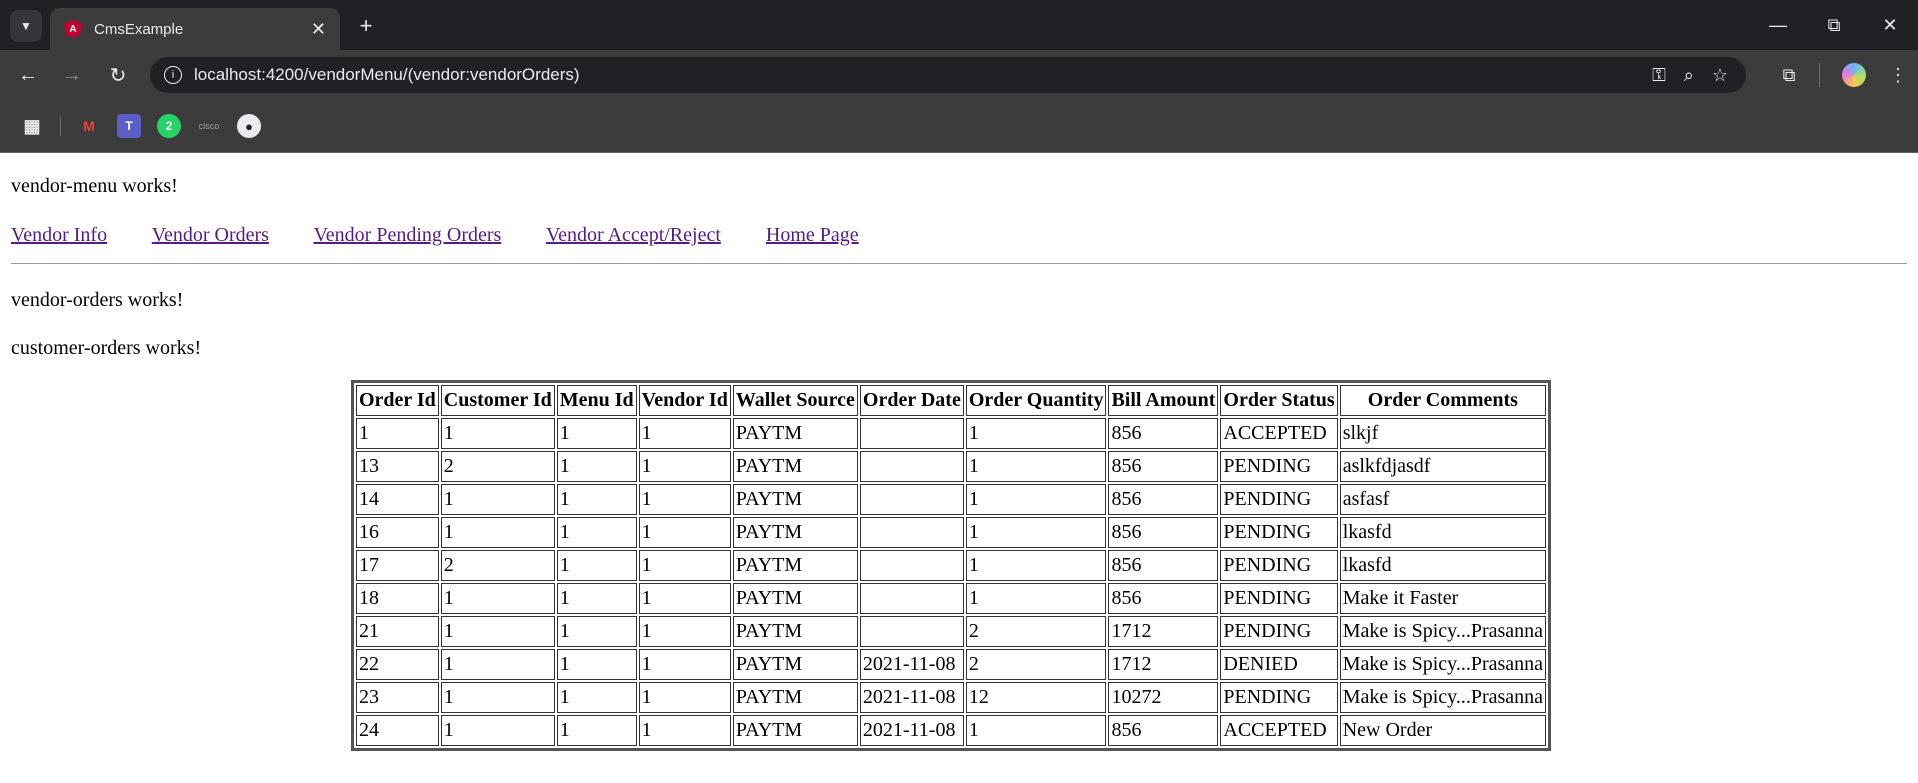 The width and height of the screenshot is (1918, 783). What do you see at coordinates (249, 126) in the screenshot?
I see `github-icon: ●` at bounding box center [249, 126].